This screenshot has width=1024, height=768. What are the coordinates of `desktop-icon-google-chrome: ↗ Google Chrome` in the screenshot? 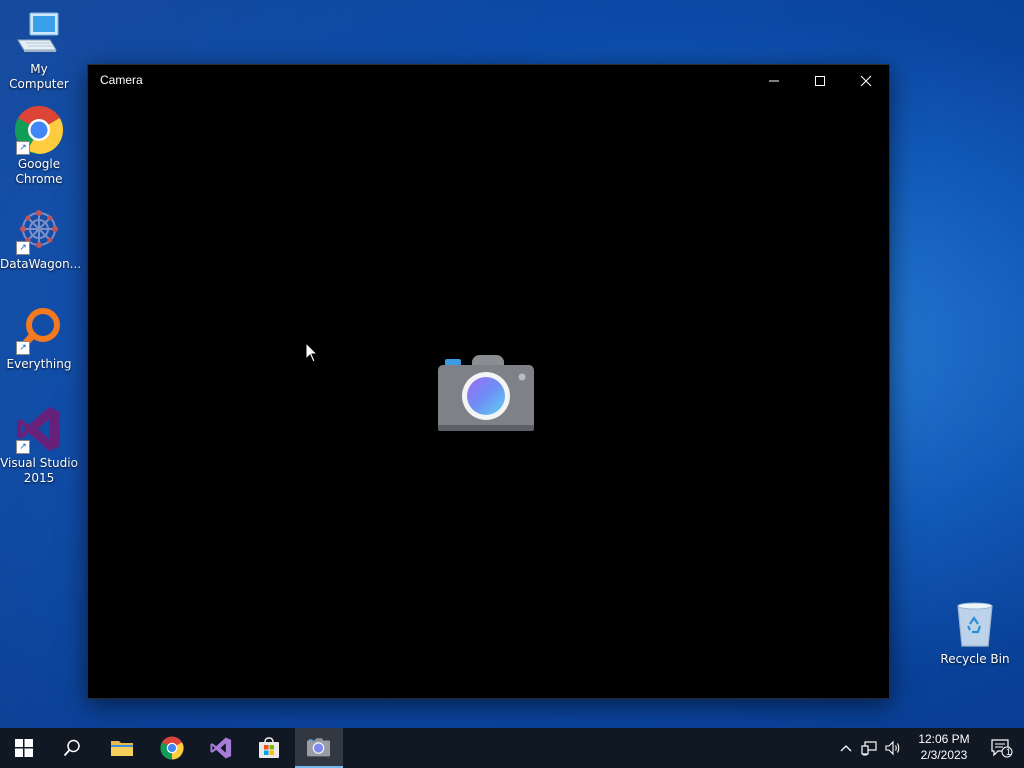 It's located at (39, 146).